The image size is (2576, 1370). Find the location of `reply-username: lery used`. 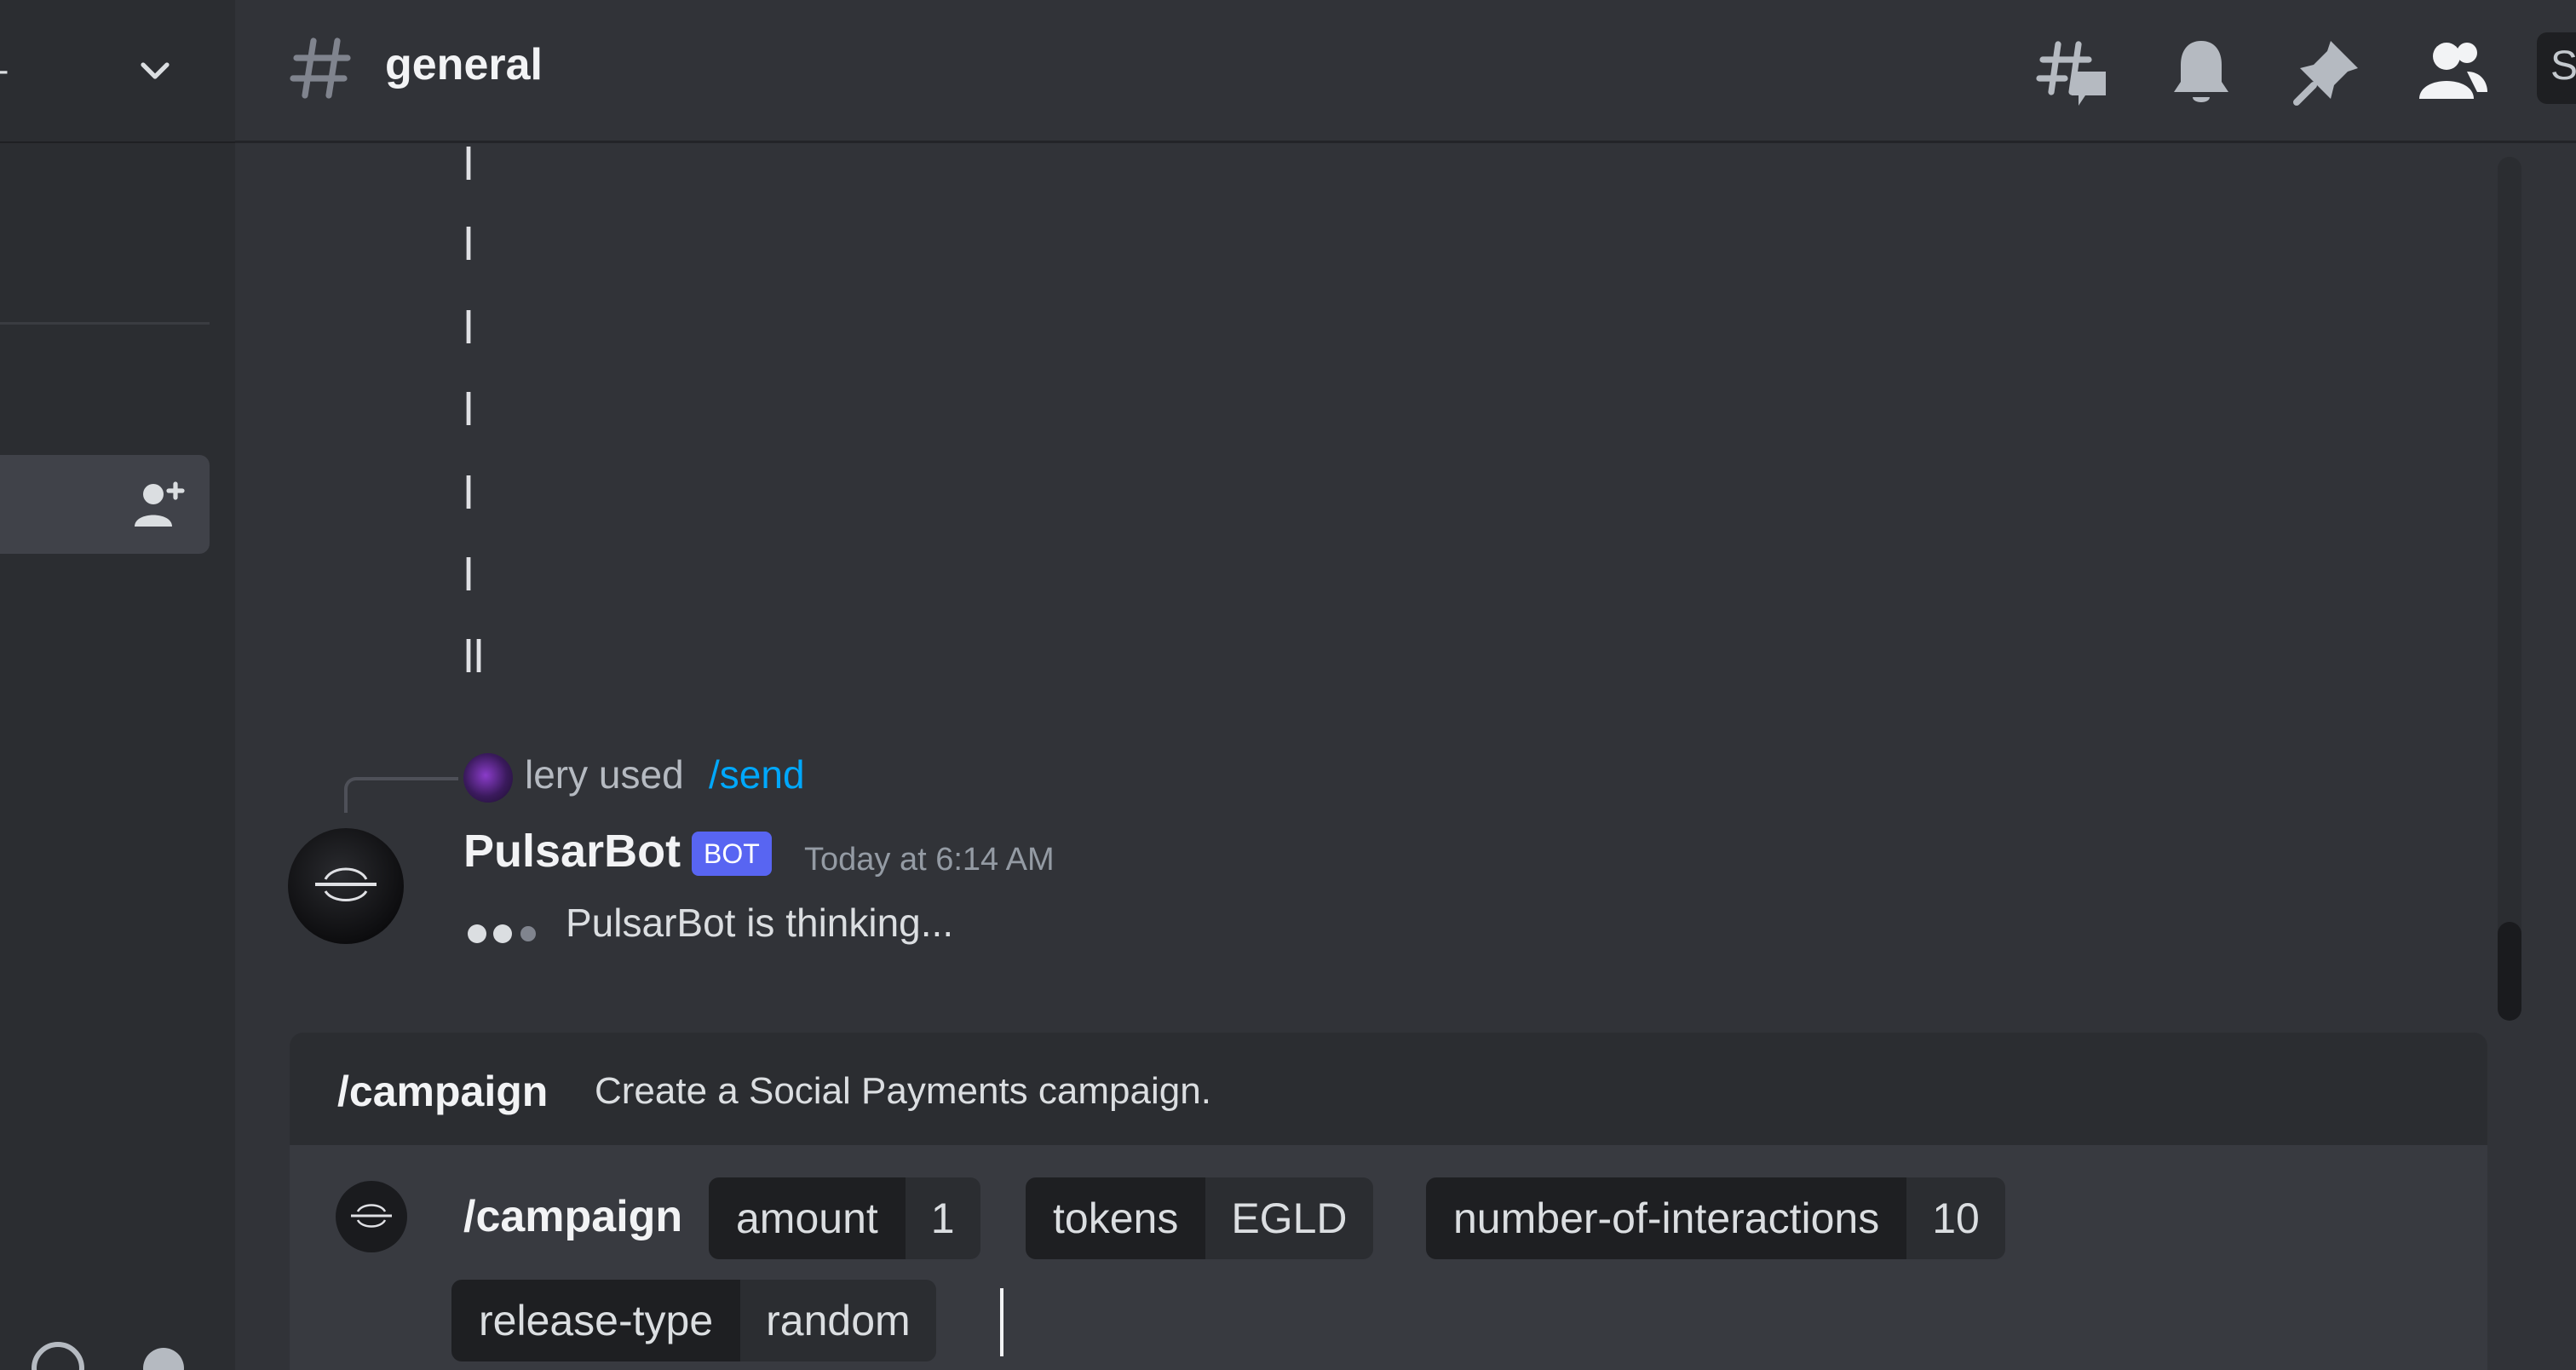

reply-username: lery used is located at coordinates (604, 774).